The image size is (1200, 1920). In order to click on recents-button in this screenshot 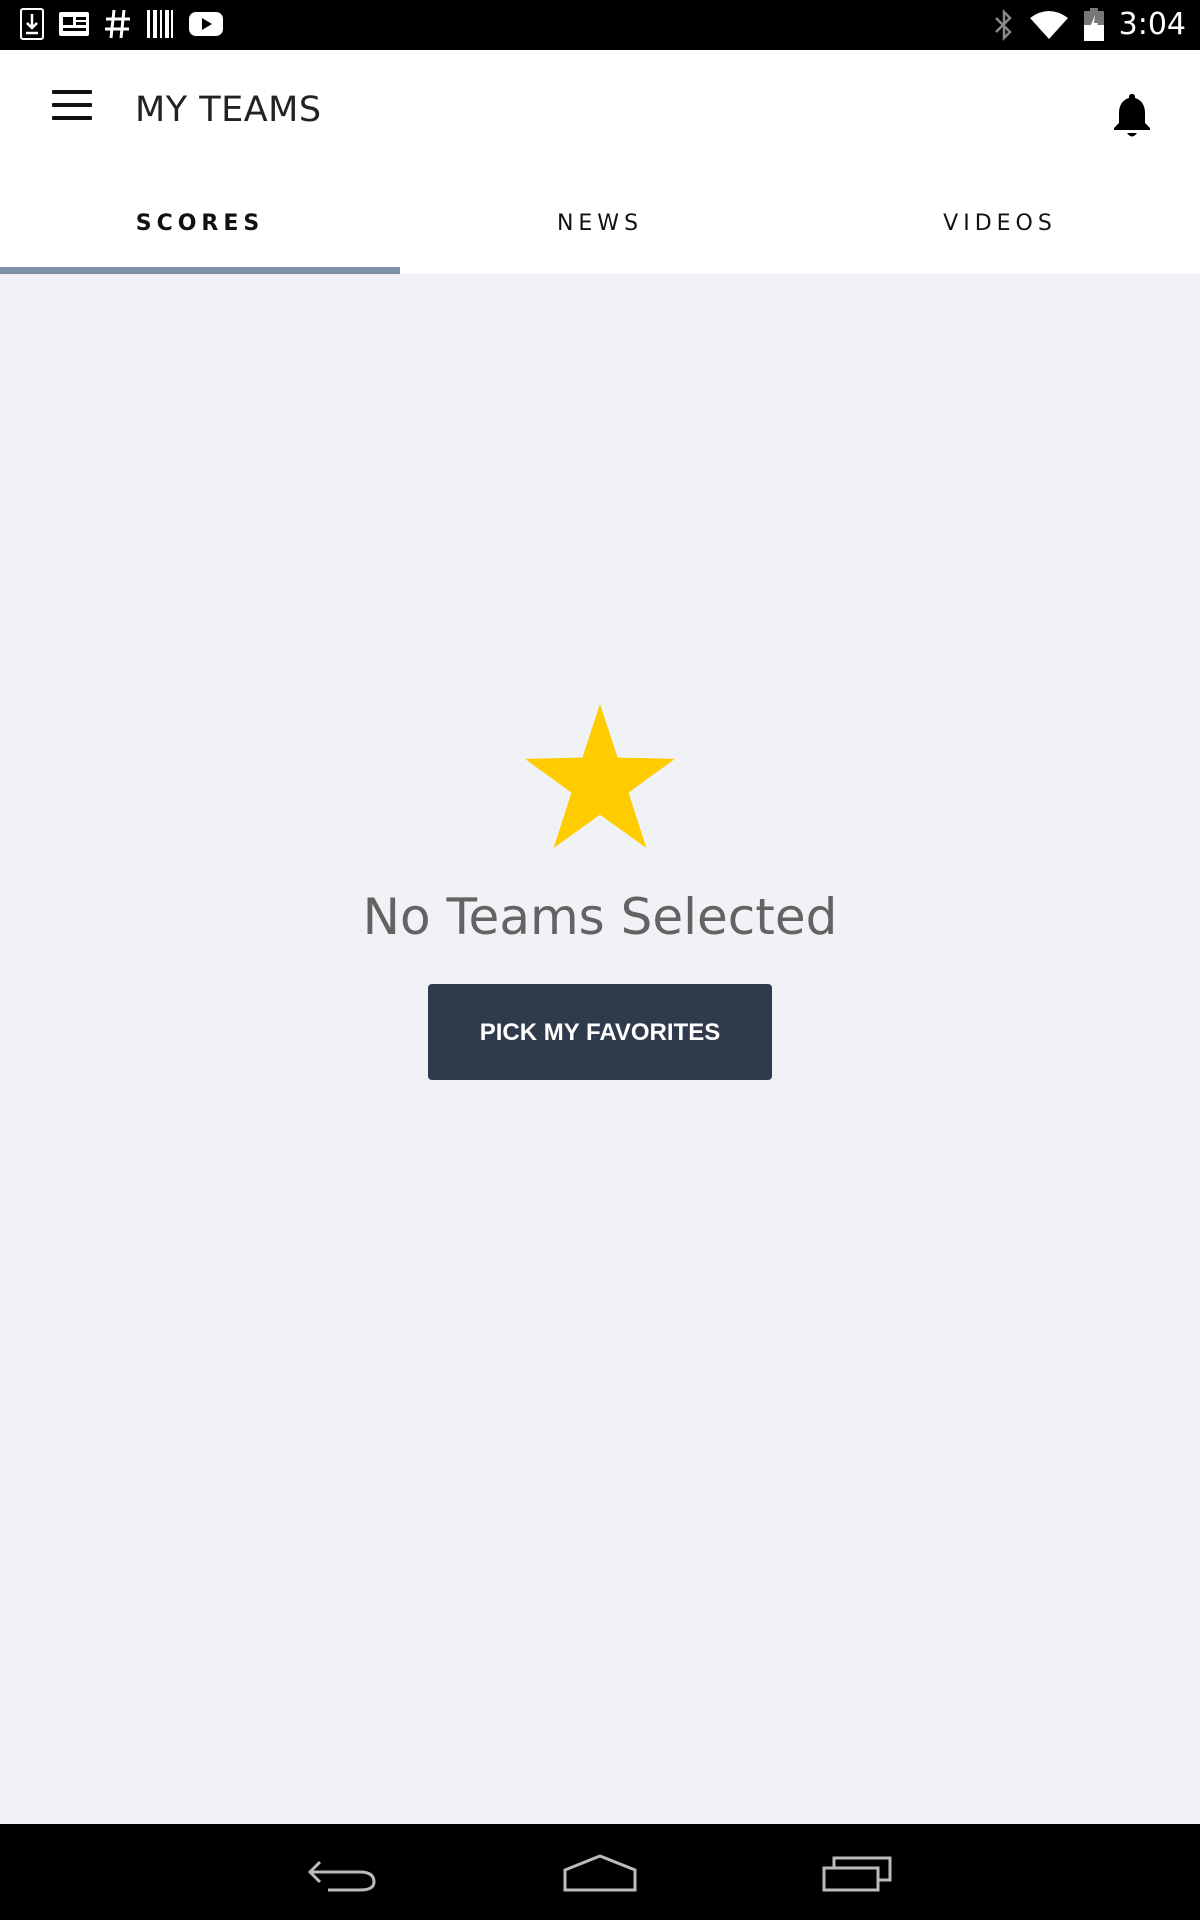, I will do `click(857, 1872)`.